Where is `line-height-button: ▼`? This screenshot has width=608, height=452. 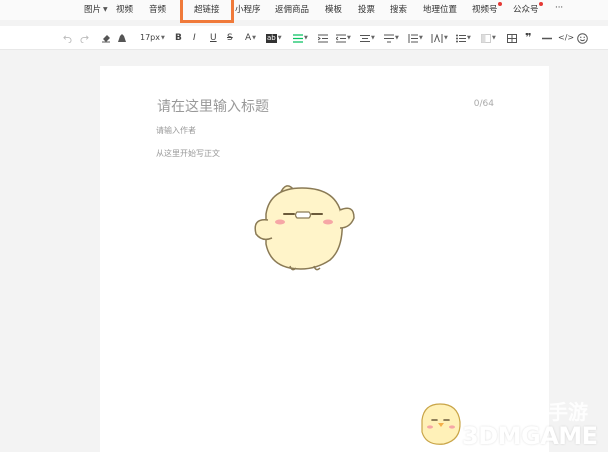
line-height-button: ▼ is located at coordinates (367, 38).